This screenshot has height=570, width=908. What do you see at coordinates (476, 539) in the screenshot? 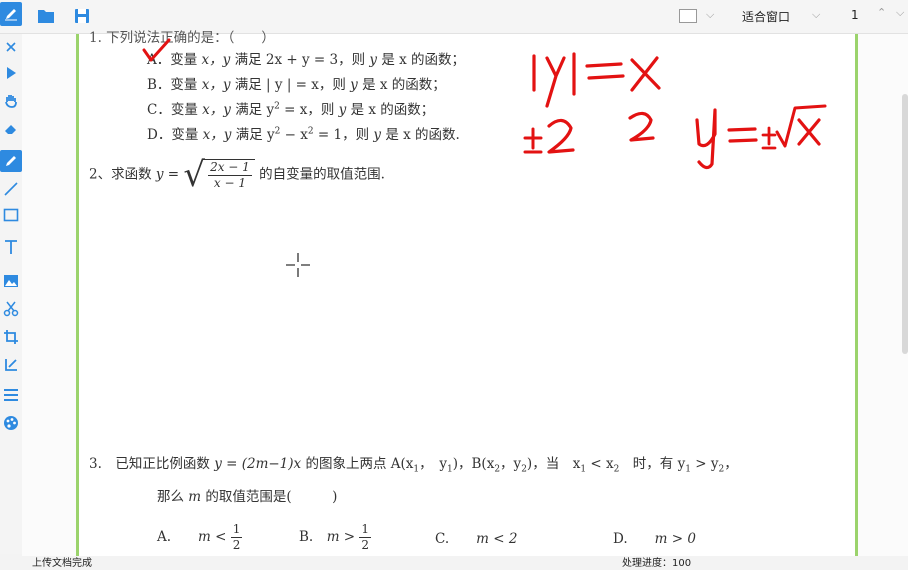
I see `q3-option-c: C. m < 2` at bounding box center [476, 539].